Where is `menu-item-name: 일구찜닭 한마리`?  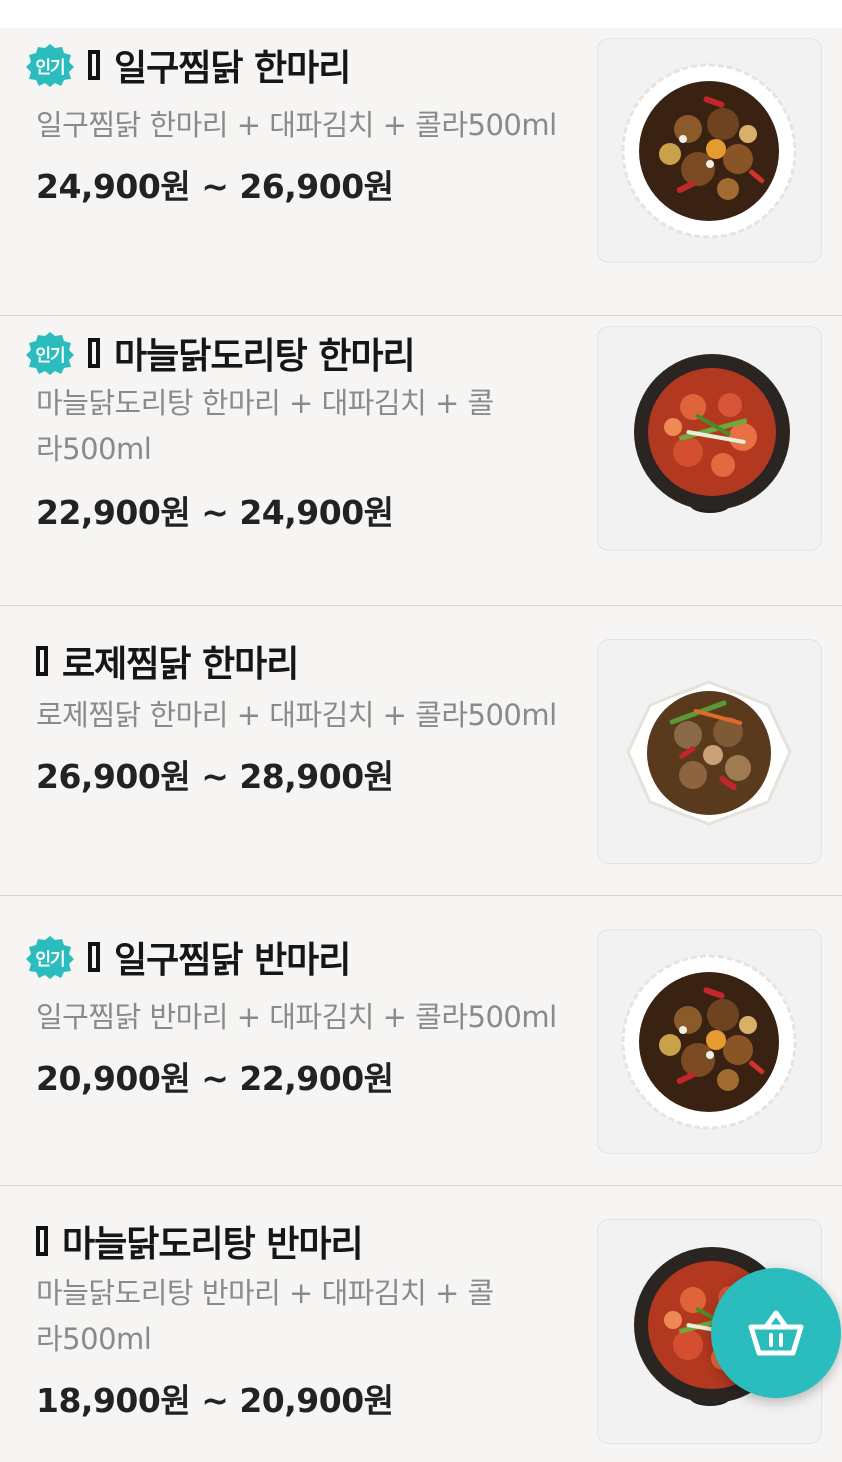
menu-item-name: 일구찜닭 한마리 is located at coordinates (232, 68).